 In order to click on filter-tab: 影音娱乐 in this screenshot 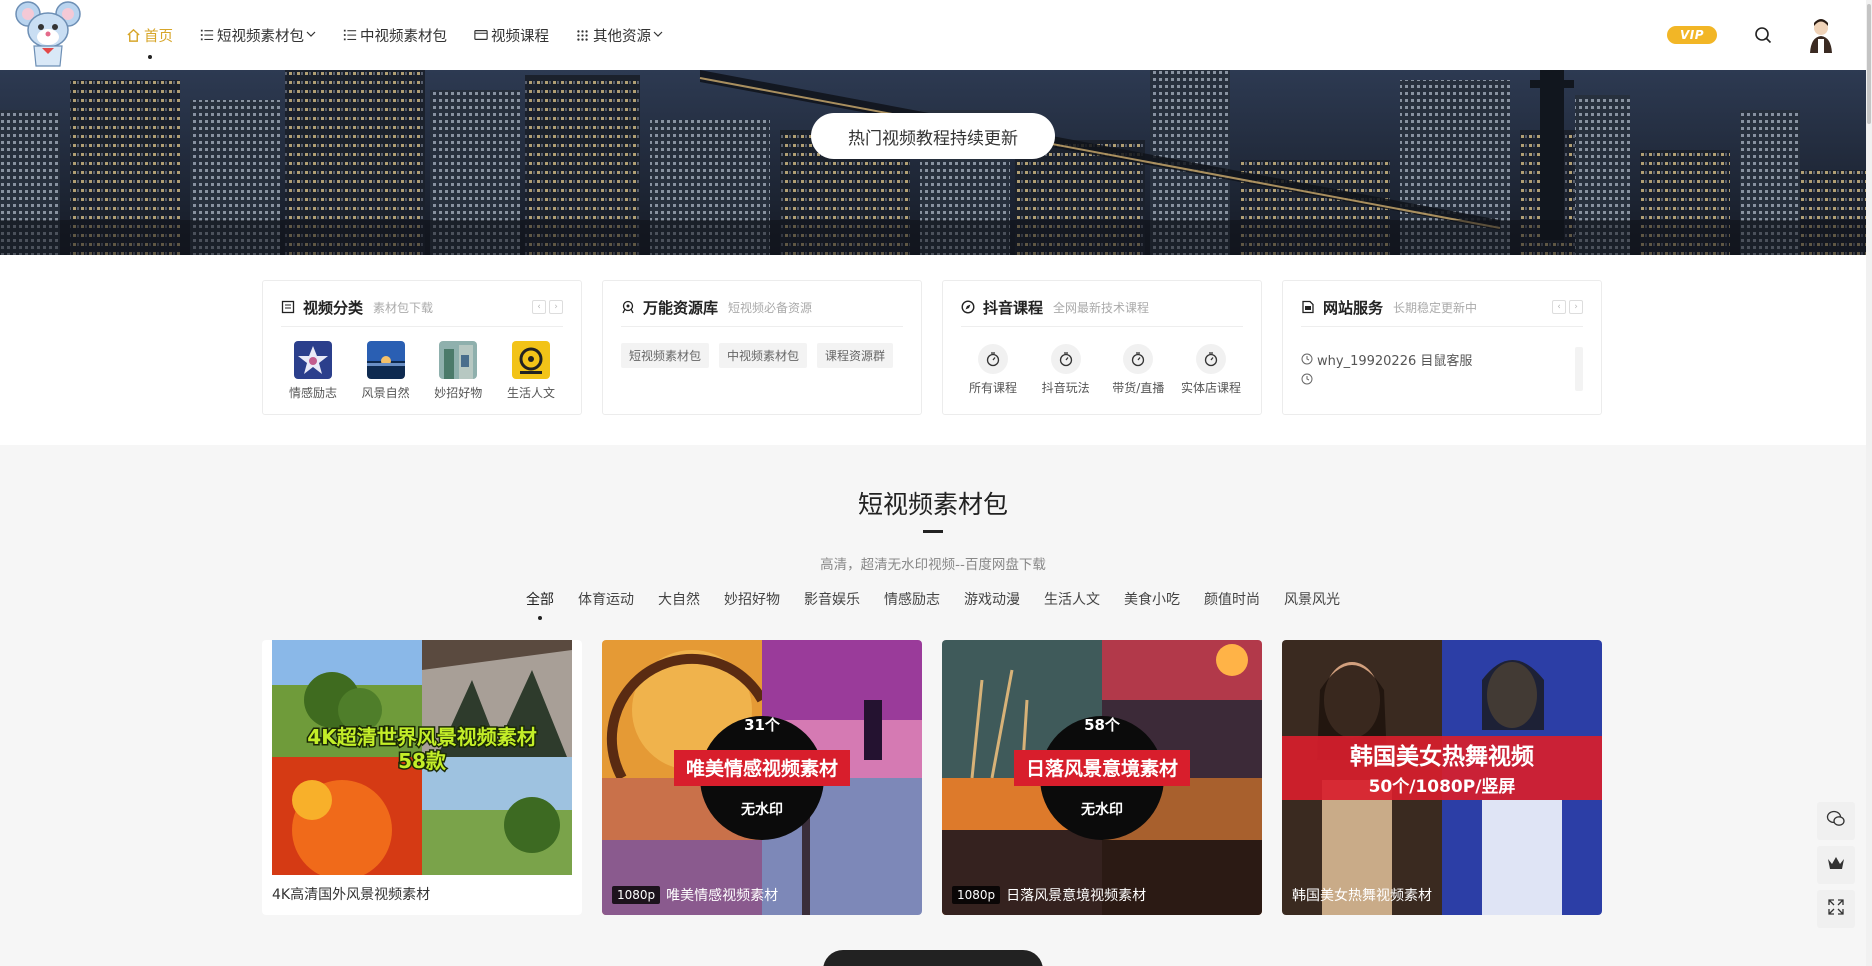, I will do `click(832, 599)`.